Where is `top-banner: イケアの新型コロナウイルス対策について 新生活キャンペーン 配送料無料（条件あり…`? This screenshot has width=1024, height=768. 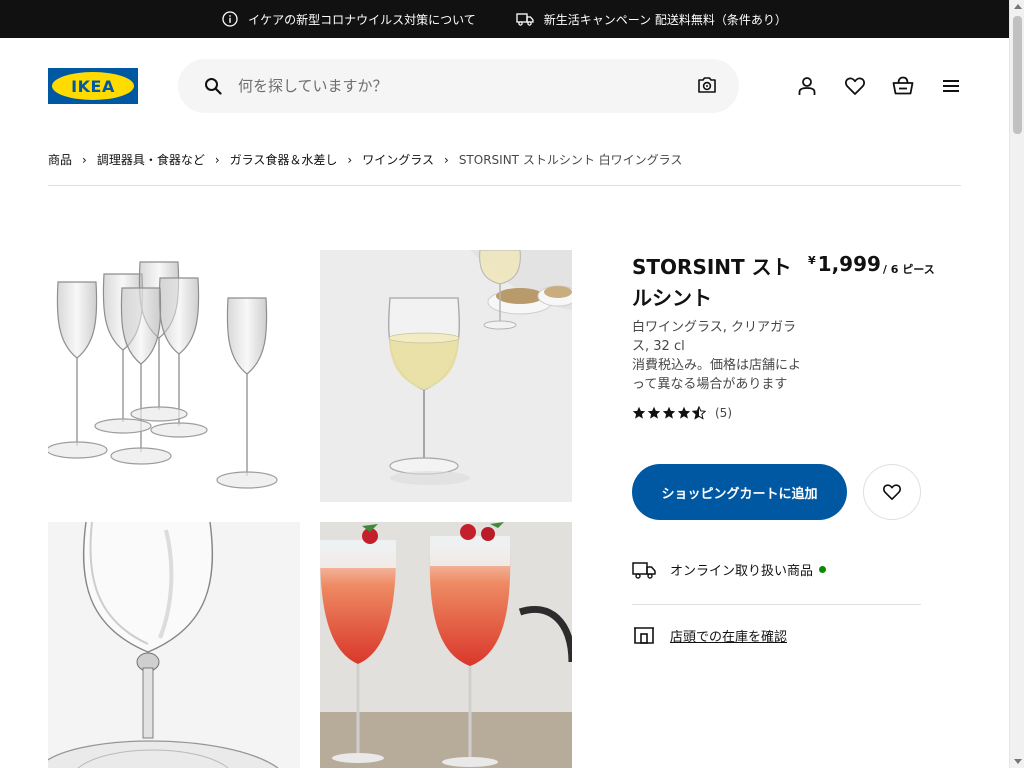 top-banner: イケアの新型コロナウイルス対策について 新生活キャンペーン 配送料無料（条件あり… is located at coordinates (504, 19).